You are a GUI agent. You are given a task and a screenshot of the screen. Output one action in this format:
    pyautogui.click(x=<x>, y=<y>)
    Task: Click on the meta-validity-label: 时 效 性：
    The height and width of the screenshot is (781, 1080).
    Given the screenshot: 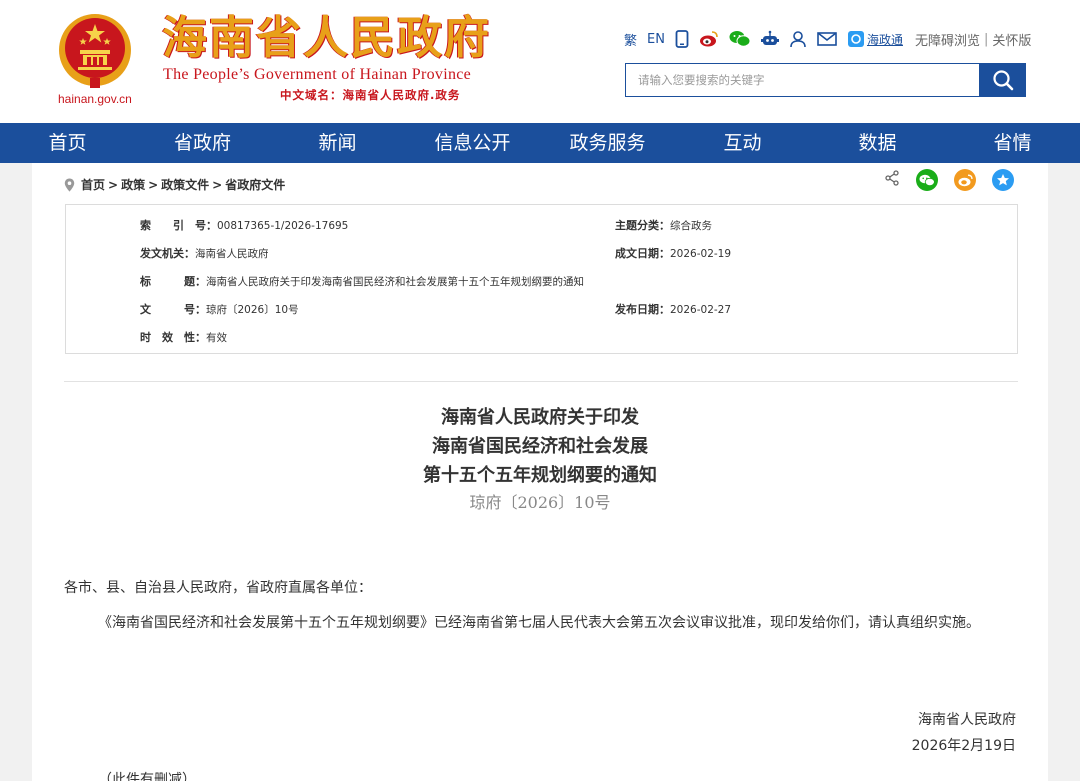 What is the action you would take?
    pyautogui.click(x=173, y=337)
    